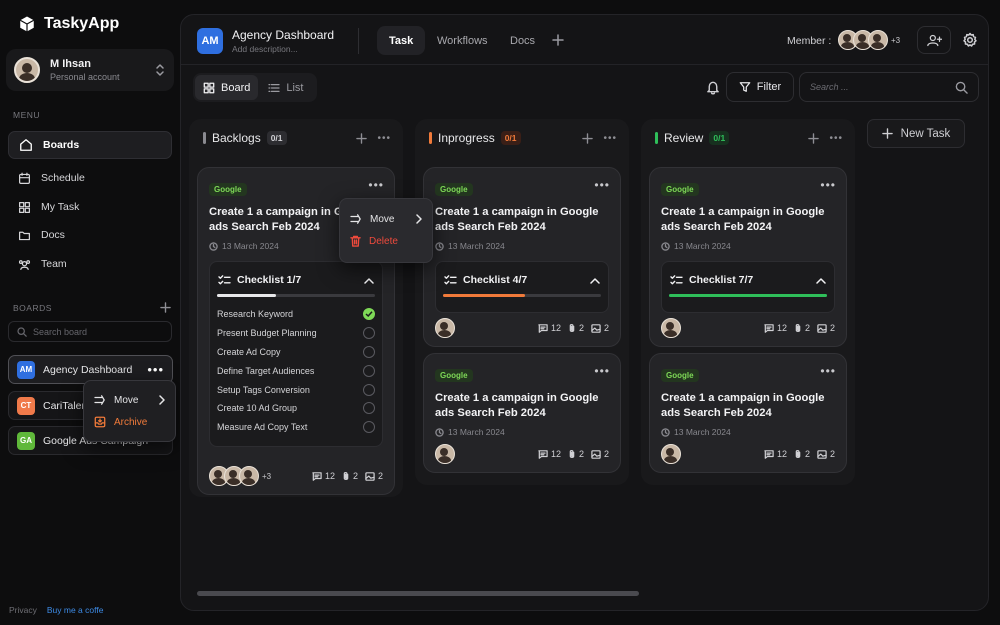 The width and height of the screenshot is (1000, 625). Describe the element at coordinates (748, 280) in the screenshot. I see `checklist-header: Checklist 7/7` at that location.